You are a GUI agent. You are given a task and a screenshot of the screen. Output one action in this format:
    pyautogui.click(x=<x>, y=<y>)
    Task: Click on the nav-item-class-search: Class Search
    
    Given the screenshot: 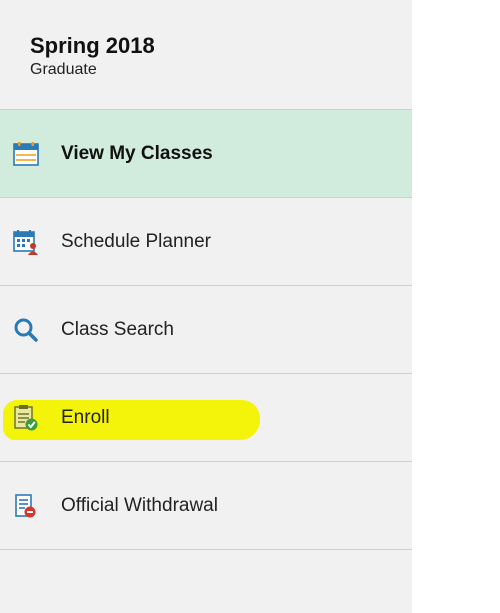 What is the action you would take?
    pyautogui.click(x=206, y=330)
    